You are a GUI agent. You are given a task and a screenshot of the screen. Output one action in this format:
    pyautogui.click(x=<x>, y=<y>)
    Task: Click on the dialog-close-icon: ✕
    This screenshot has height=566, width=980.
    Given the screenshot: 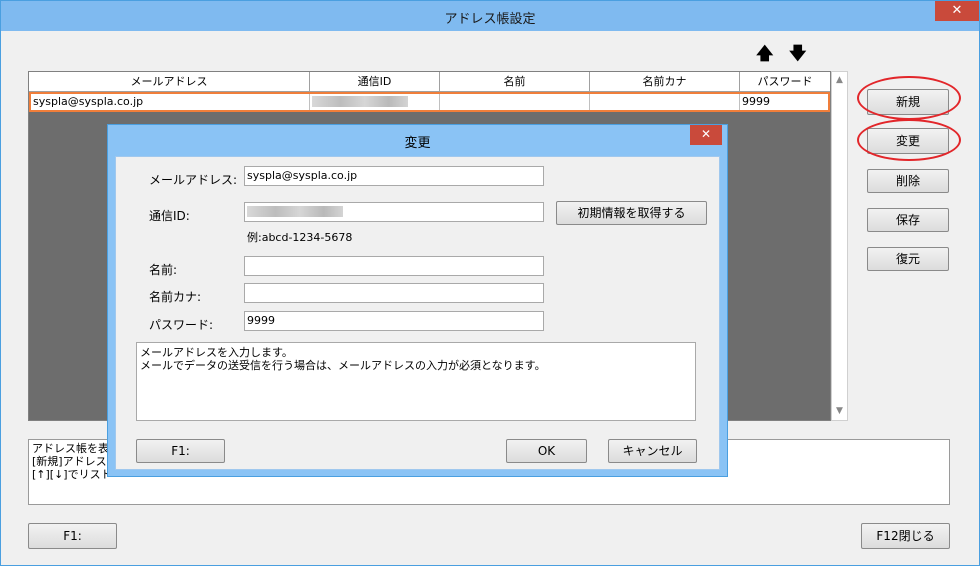 What is the action you would take?
    pyautogui.click(x=706, y=135)
    